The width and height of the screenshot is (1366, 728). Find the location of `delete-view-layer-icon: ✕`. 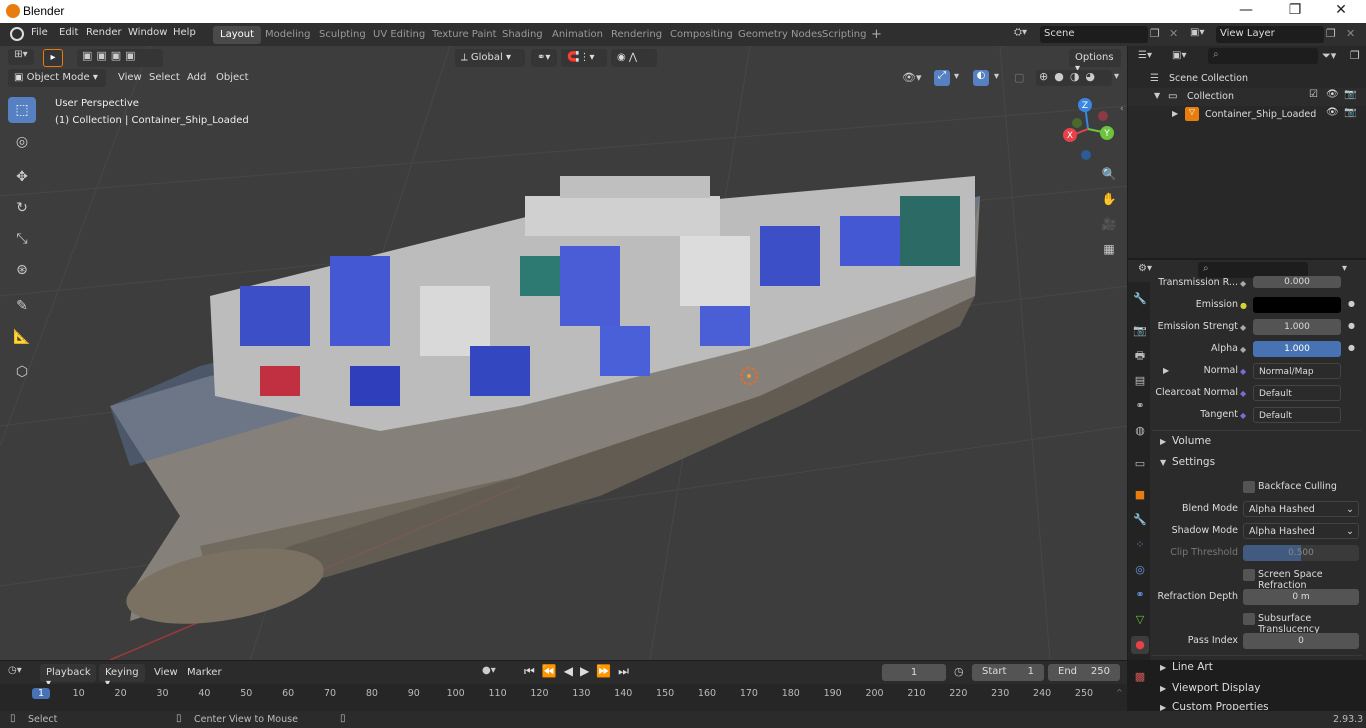

delete-view-layer-icon: ✕ is located at coordinates (1350, 33).